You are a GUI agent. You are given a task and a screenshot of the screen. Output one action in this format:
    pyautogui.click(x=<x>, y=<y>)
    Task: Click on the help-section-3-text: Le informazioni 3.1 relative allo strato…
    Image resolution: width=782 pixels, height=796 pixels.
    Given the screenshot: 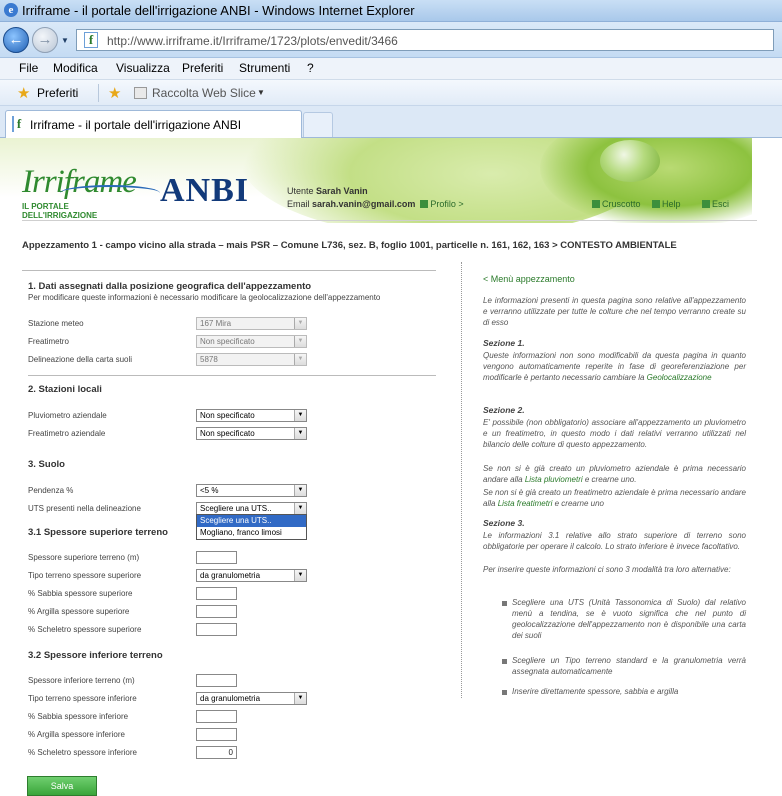 What is the action you would take?
    pyautogui.click(x=614, y=541)
    